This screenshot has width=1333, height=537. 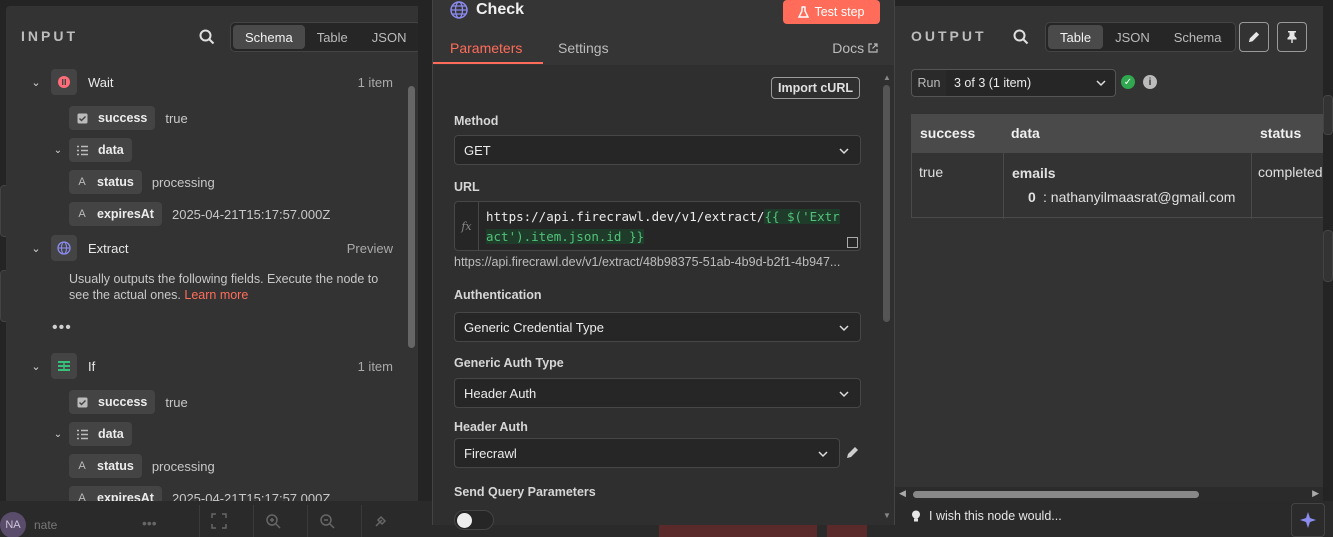 What do you see at coordinates (657, 327) in the screenshot?
I see `authentication-select: Generic Credential Type` at bounding box center [657, 327].